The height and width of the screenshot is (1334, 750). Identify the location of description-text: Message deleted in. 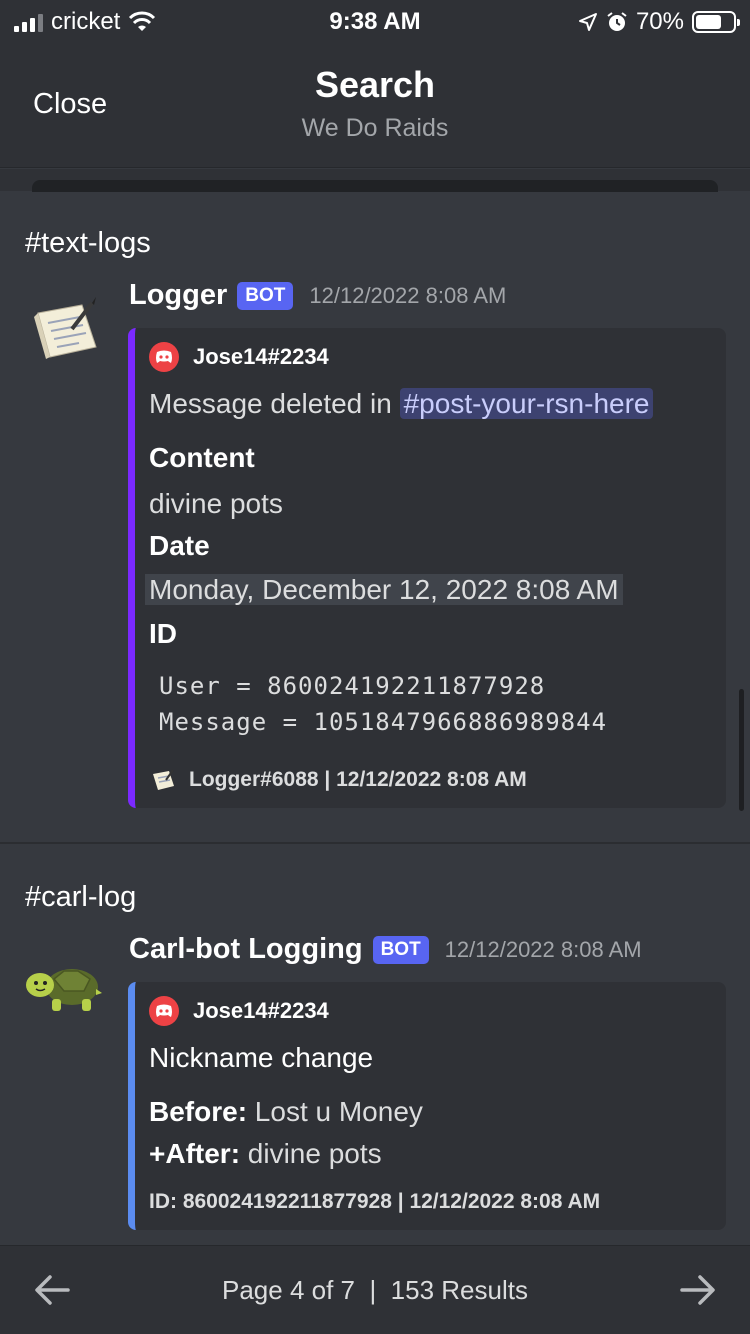
(270, 403).